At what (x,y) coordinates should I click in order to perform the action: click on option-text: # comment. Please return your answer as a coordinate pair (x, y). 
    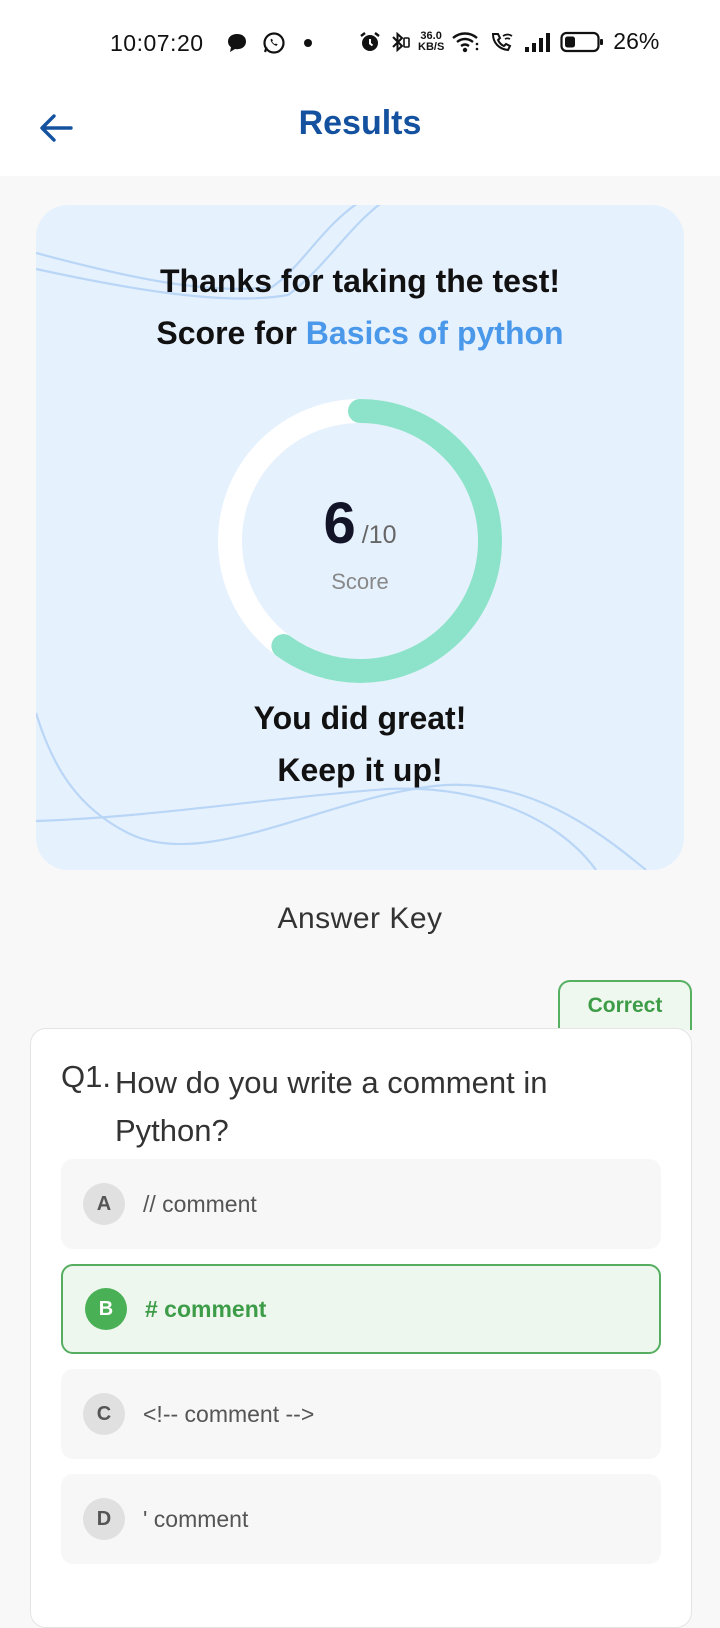
    Looking at the image, I should click on (206, 1308).